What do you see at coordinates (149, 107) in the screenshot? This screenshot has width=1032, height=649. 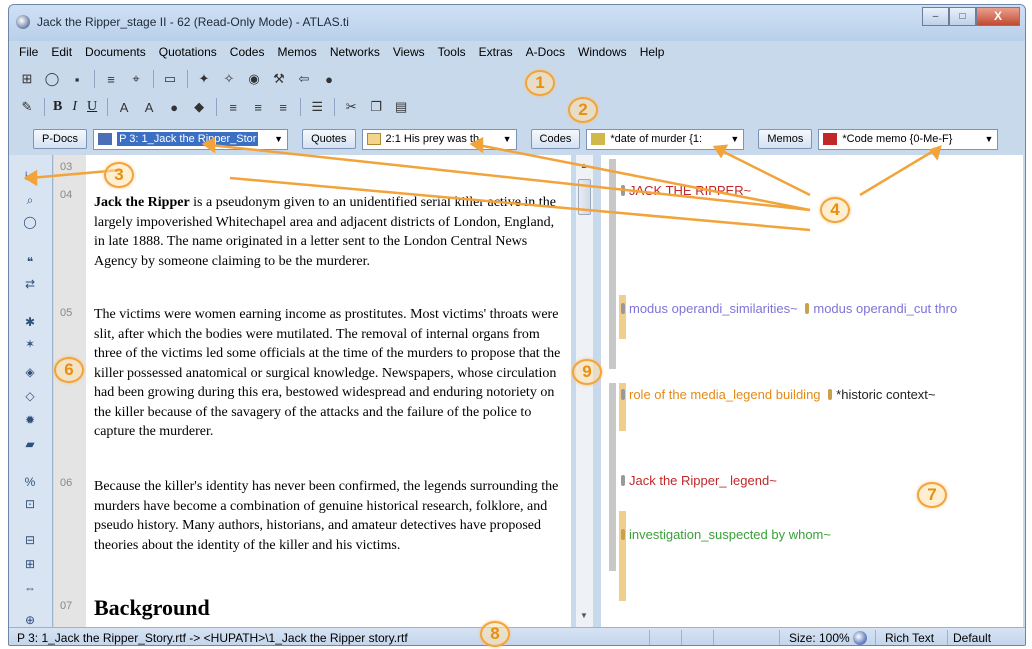 I see `highlight-icon: A` at bounding box center [149, 107].